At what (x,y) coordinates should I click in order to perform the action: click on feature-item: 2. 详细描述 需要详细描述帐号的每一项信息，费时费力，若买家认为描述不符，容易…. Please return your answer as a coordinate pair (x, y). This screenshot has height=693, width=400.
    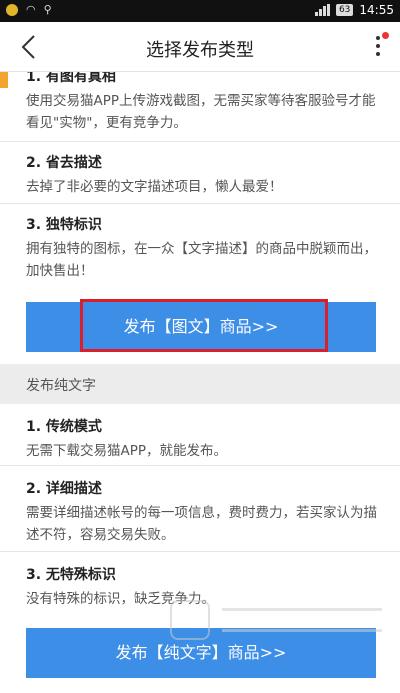
    Looking at the image, I should click on (200, 509).